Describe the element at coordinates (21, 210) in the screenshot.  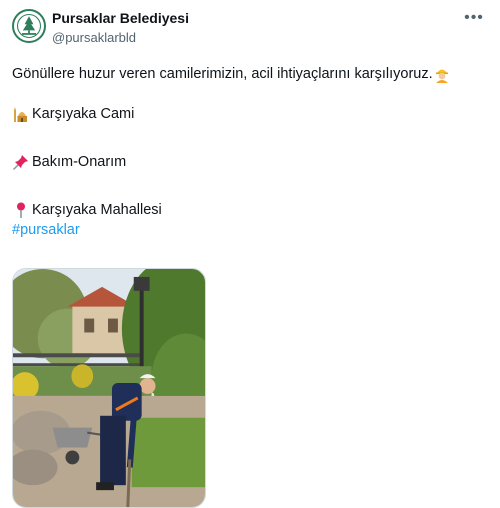
I see `round-pushpin-emoji` at that location.